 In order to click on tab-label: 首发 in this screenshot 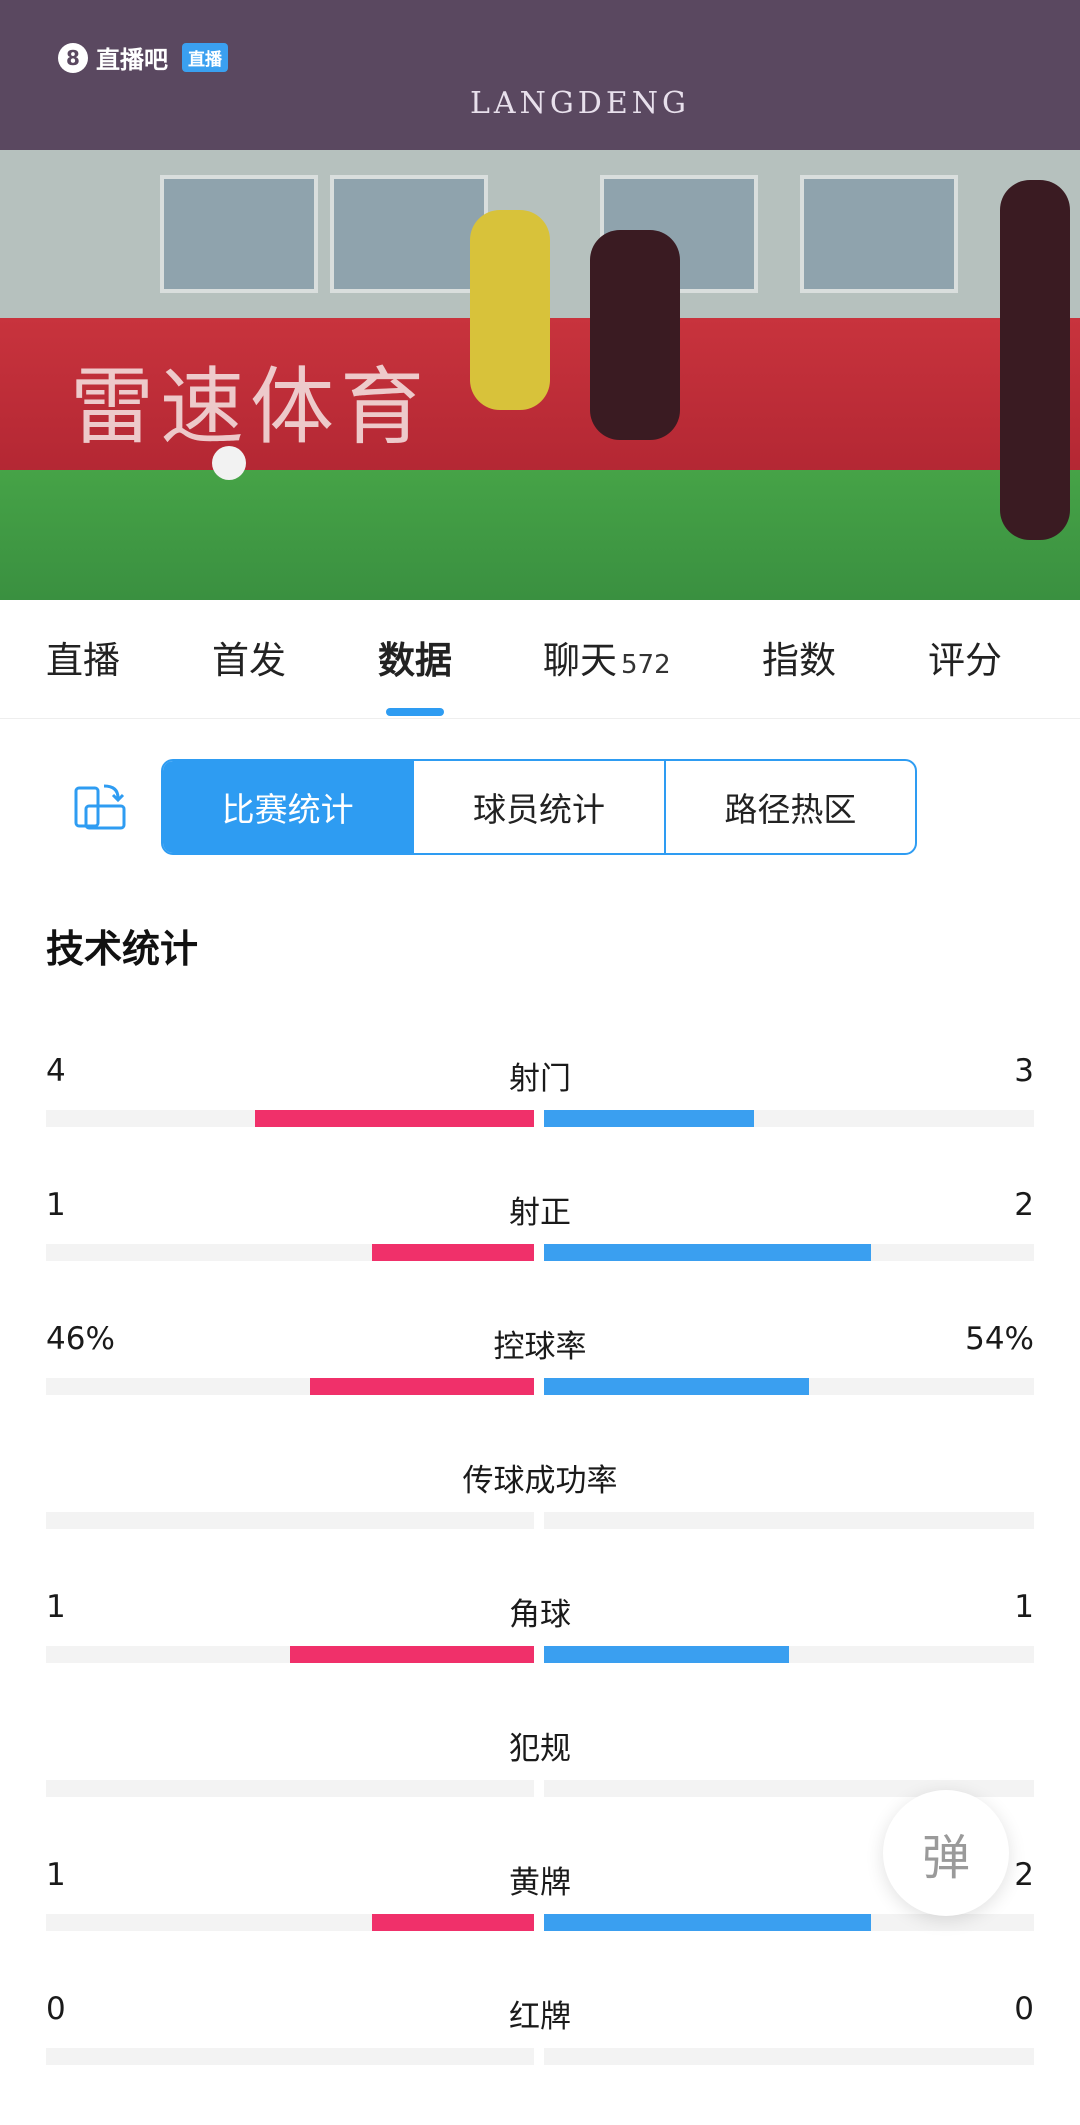, I will do `click(249, 660)`.